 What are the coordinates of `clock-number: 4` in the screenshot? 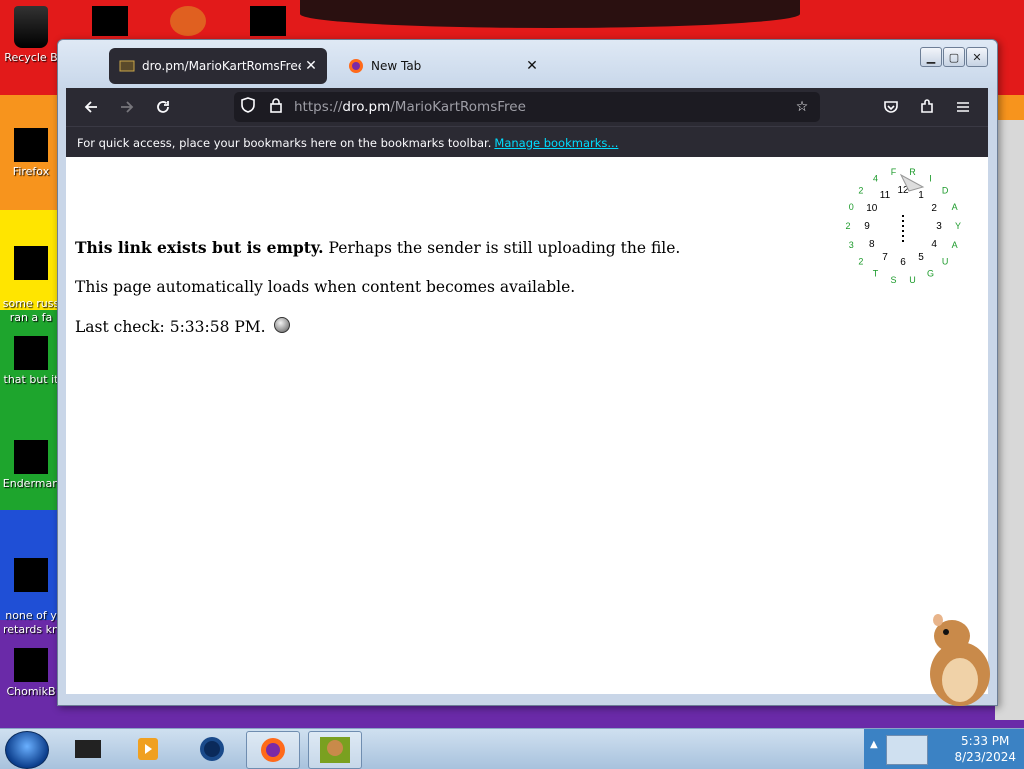 It's located at (934, 244).